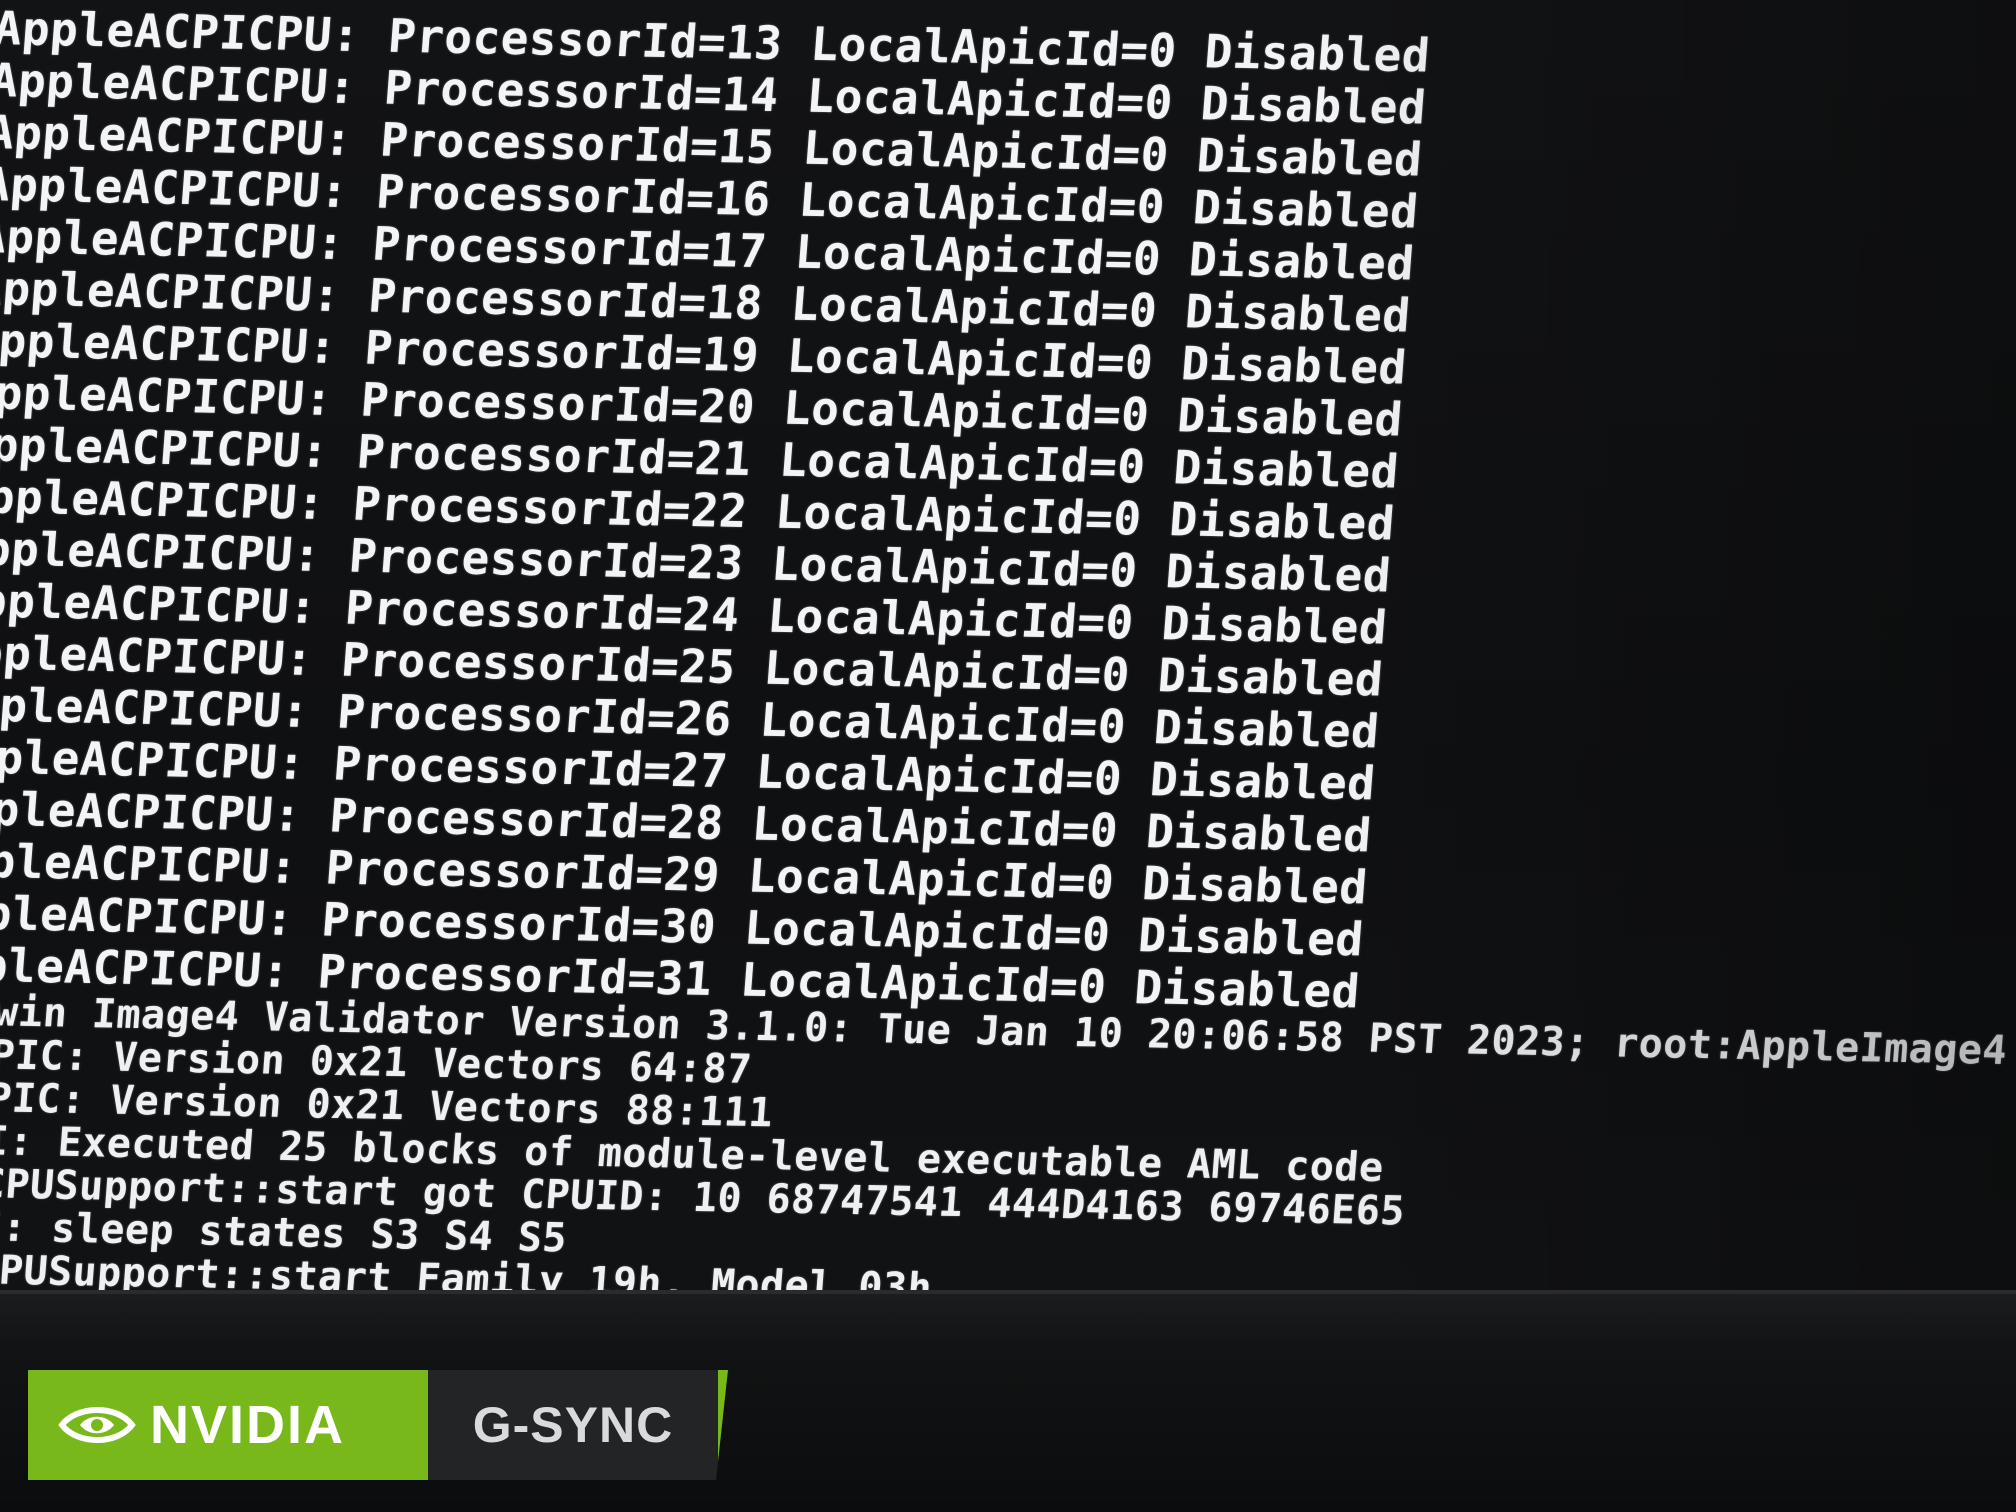  What do you see at coordinates (97, 1425) in the screenshot?
I see `nvidia-eye-icon` at bounding box center [97, 1425].